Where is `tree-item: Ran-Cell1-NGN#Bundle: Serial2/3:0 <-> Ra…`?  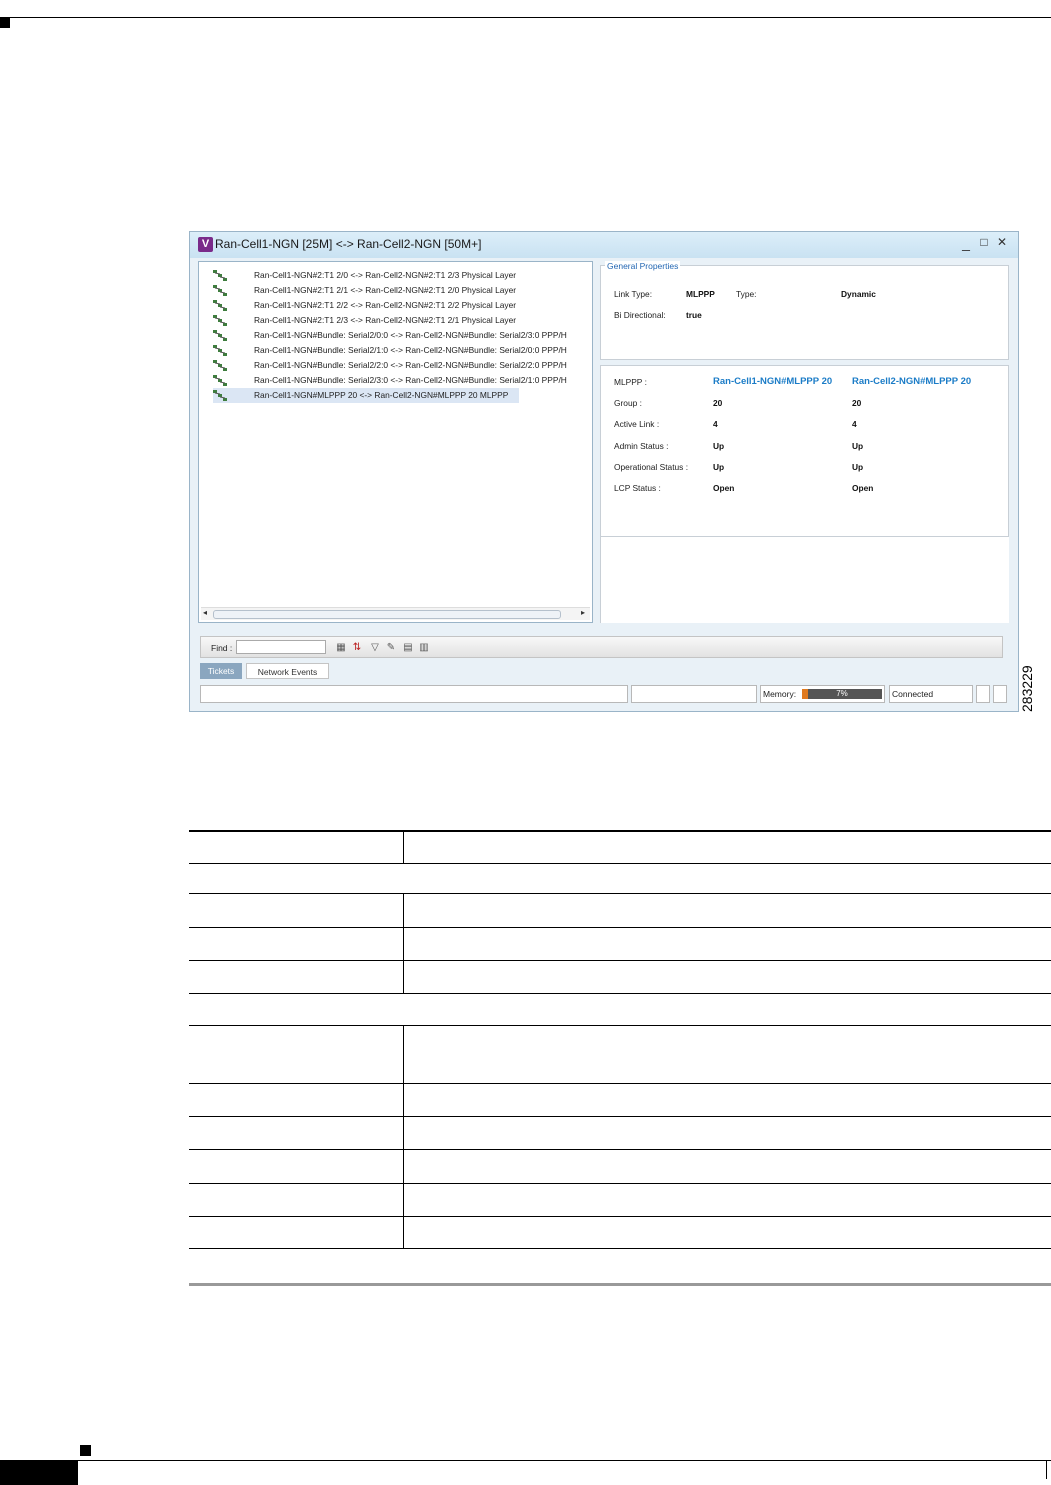
tree-item: Ran-Cell1-NGN#Bundle: Serial2/3:0 <-> Ra… is located at coordinates (402, 380).